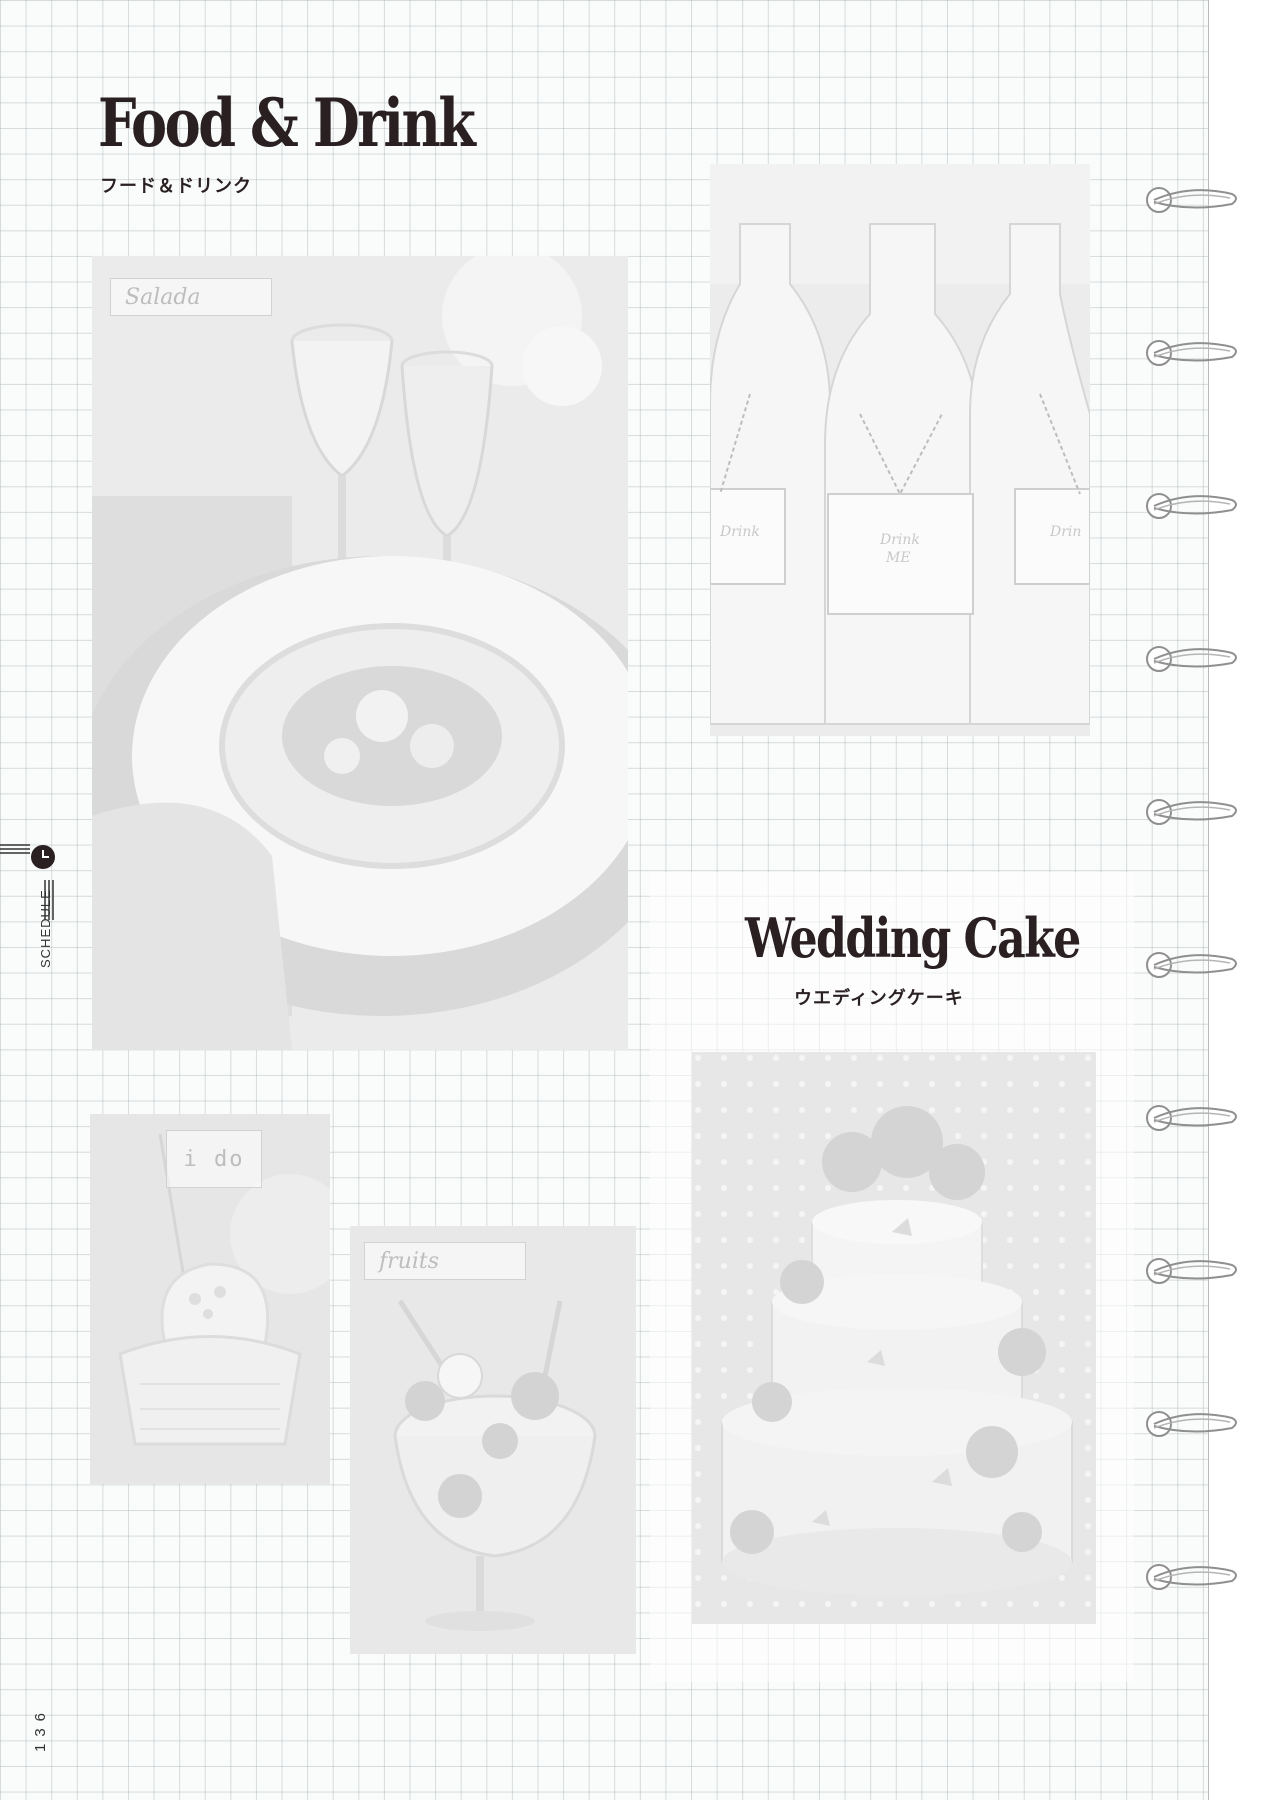  What do you see at coordinates (45, 928) in the screenshot?
I see `side-tab-label: SCHEDULE` at bounding box center [45, 928].